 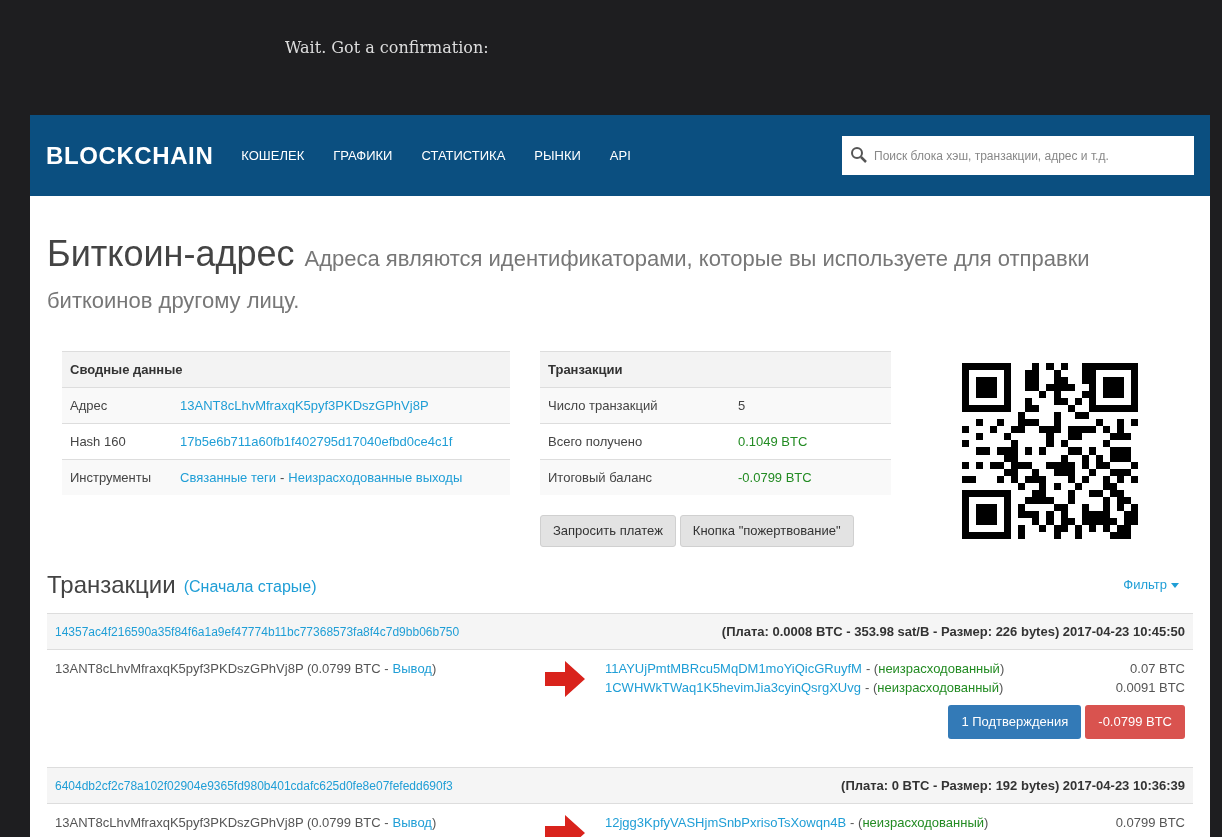 What do you see at coordinates (1150, 822) in the screenshot?
I see `output-amount: 0.0799 BTC` at bounding box center [1150, 822].